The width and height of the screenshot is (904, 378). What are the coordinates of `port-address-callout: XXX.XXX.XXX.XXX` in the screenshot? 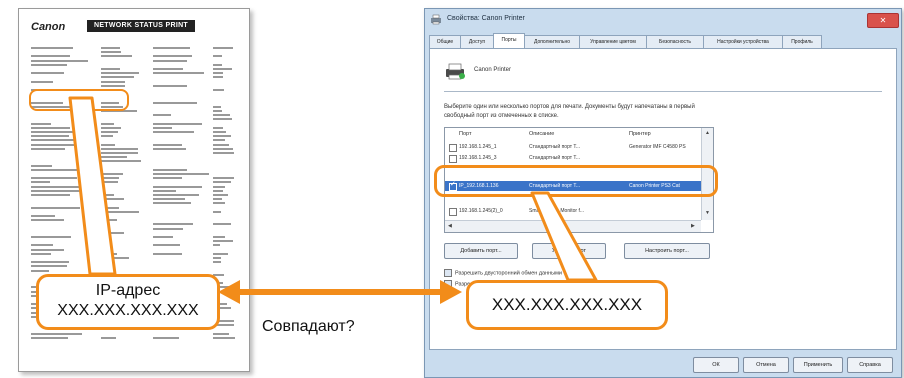 It's located at (567, 305).